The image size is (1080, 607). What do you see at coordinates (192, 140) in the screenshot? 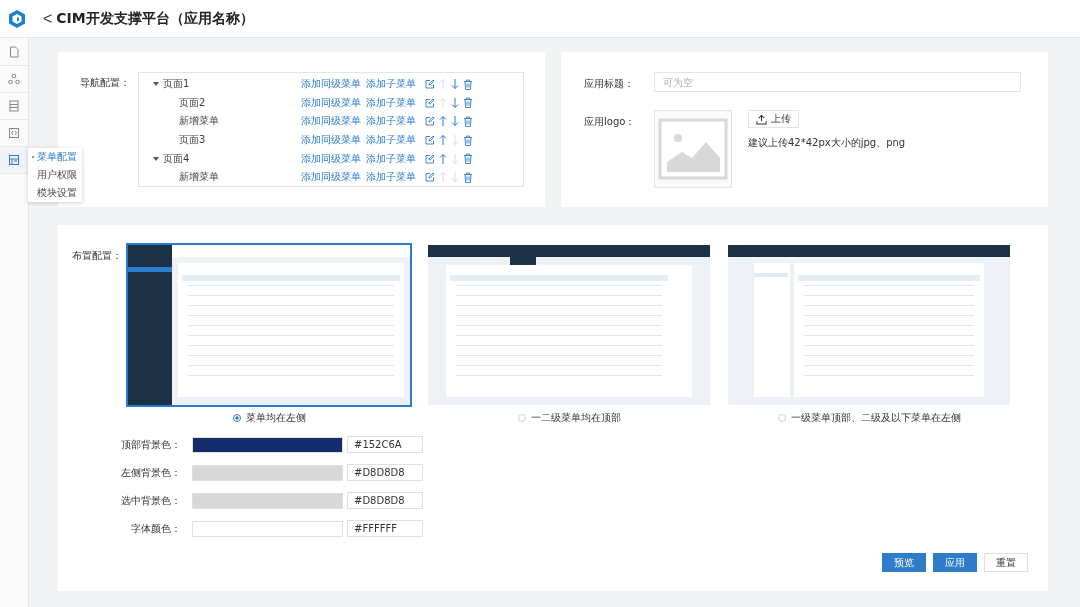
I see `tree-item-label: 页面3` at bounding box center [192, 140].